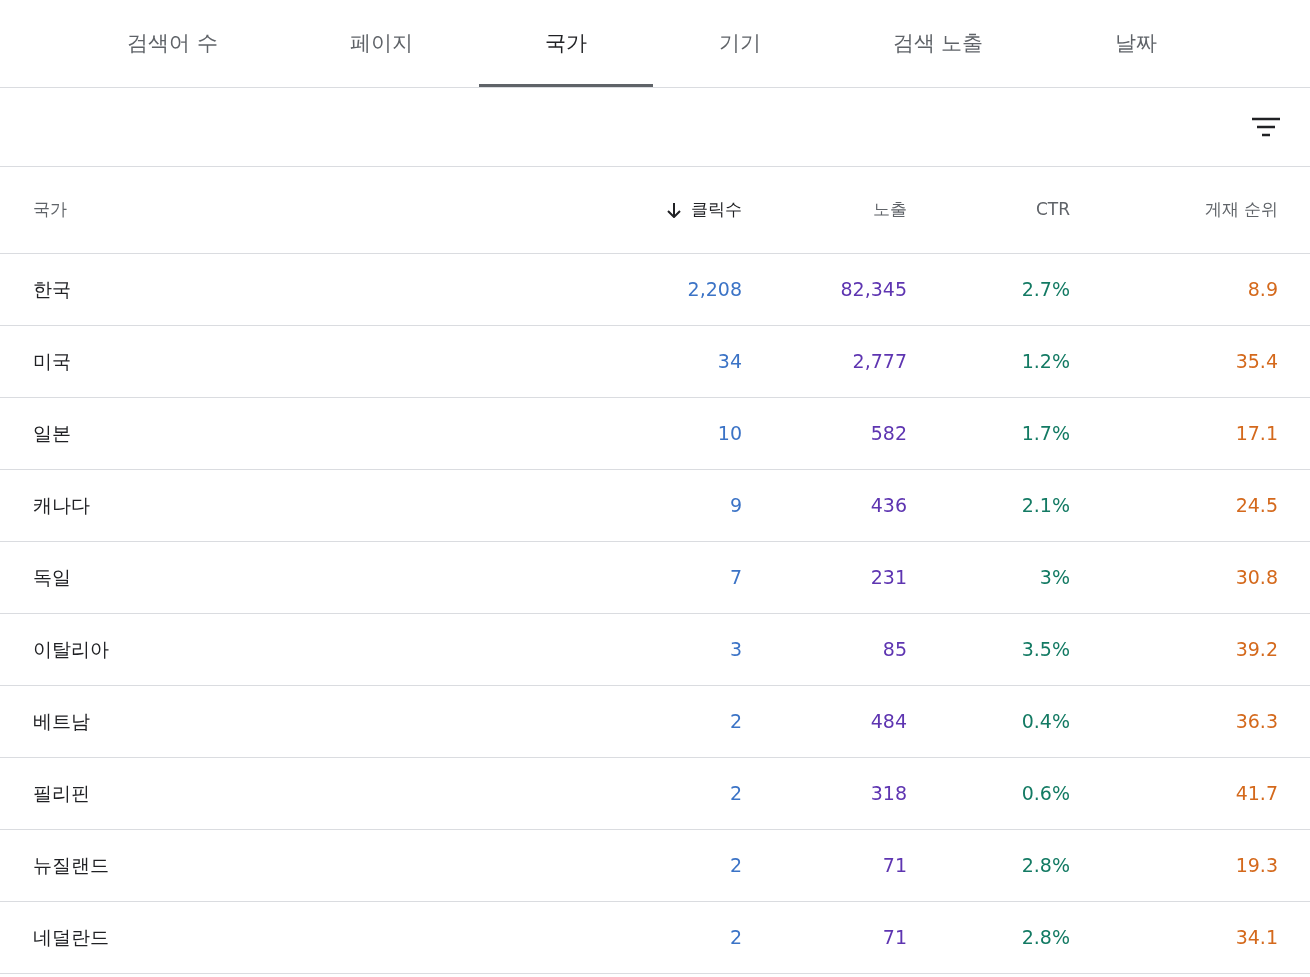  Describe the element at coordinates (1256, 793) in the screenshot. I see `metric-cell: 41.7` at that location.